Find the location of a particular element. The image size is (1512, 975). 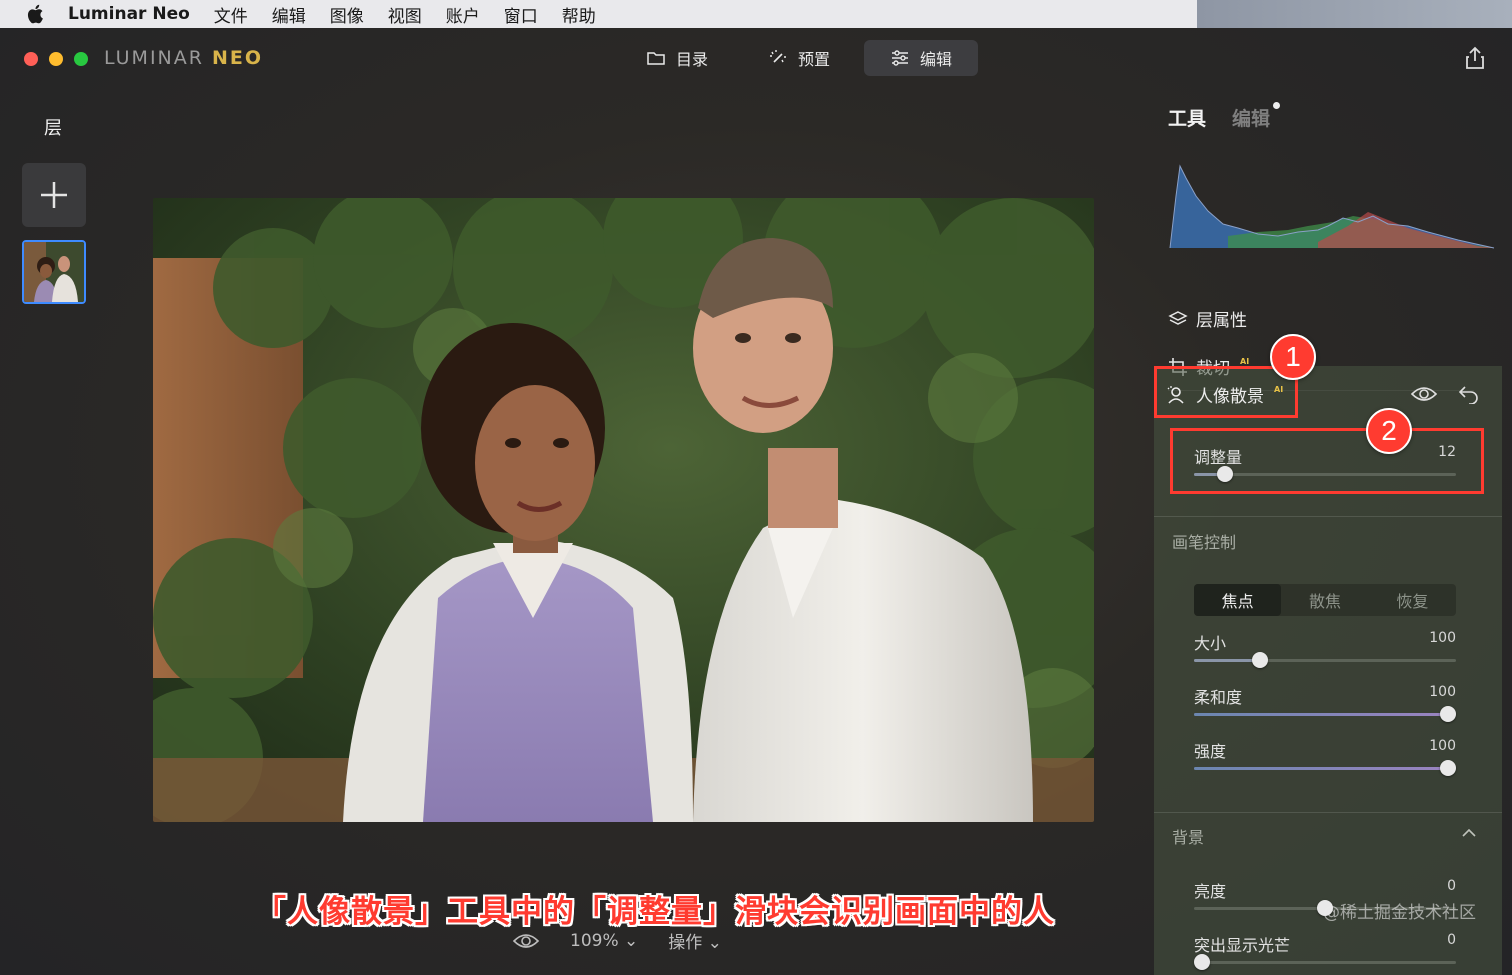

layers-title: 层 is located at coordinates (53, 128).